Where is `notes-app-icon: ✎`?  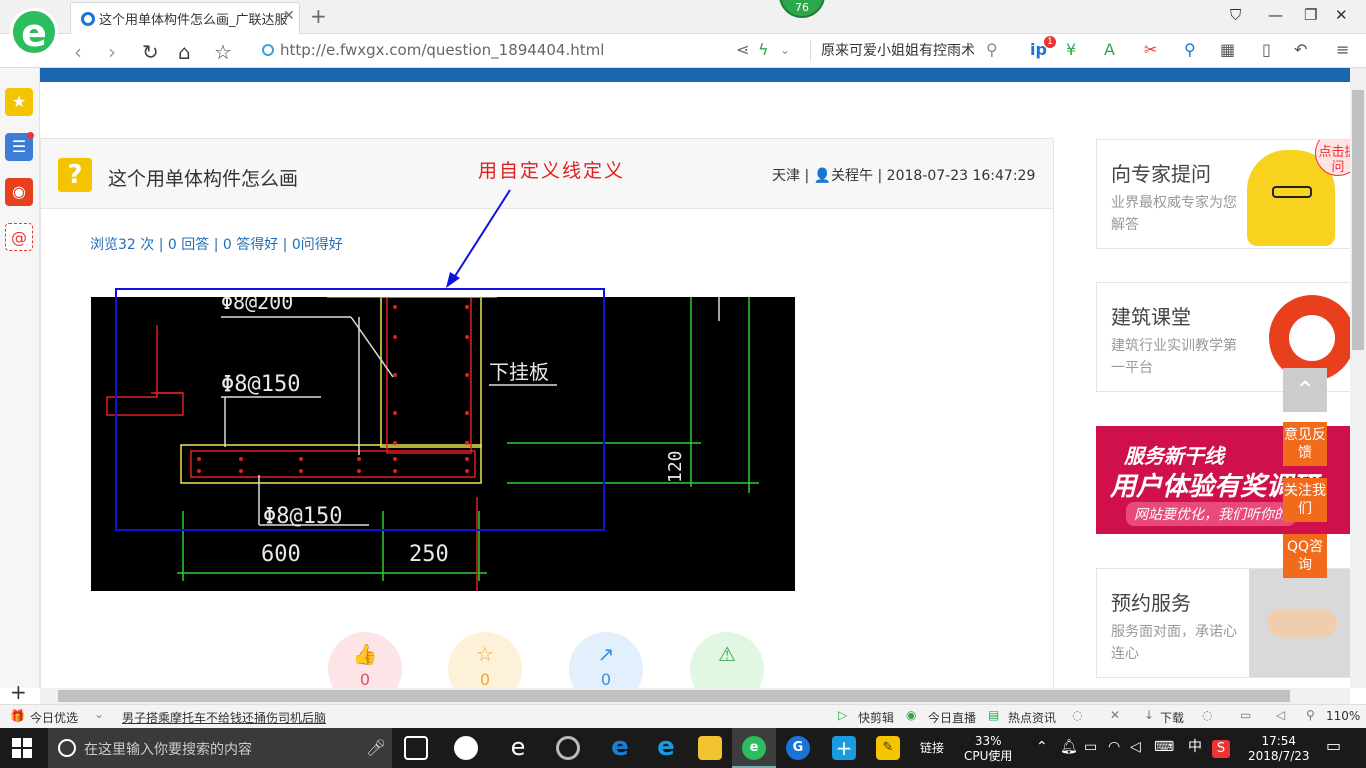
notes-app-icon: ✎ is located at coordinates (888, 748).